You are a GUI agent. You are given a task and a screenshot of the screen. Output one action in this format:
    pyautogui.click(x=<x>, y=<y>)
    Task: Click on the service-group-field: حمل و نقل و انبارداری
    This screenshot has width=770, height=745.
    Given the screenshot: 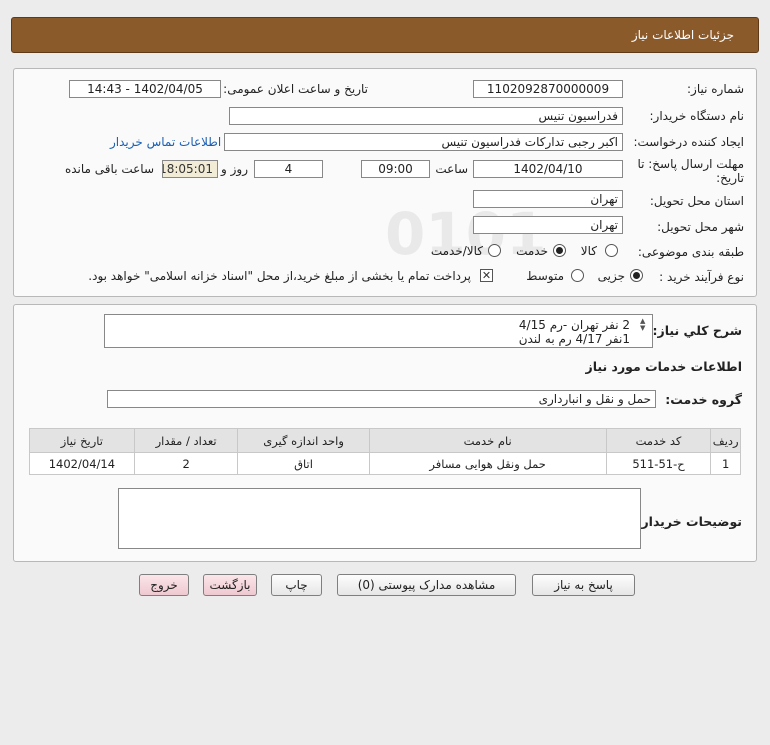 What is the action you would take?
    pyautogui.click(x=381, y=399)
    